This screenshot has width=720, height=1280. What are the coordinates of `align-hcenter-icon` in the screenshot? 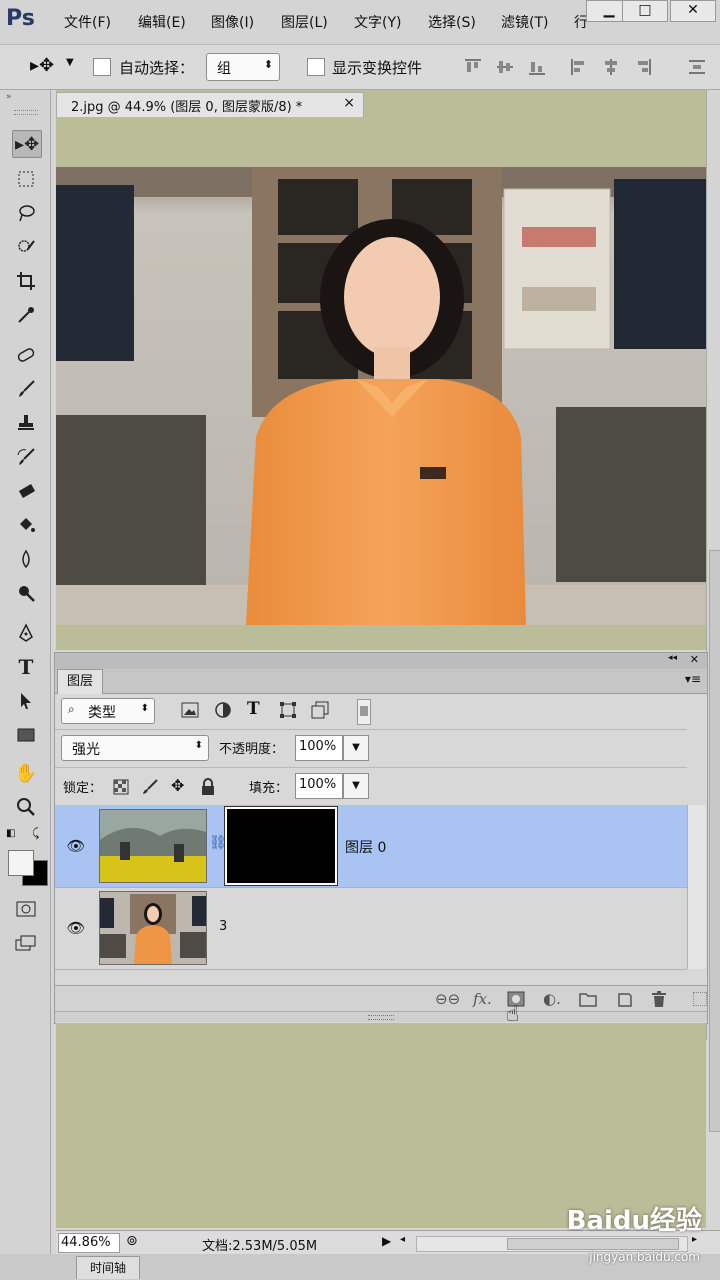 It's located at (611, 67).